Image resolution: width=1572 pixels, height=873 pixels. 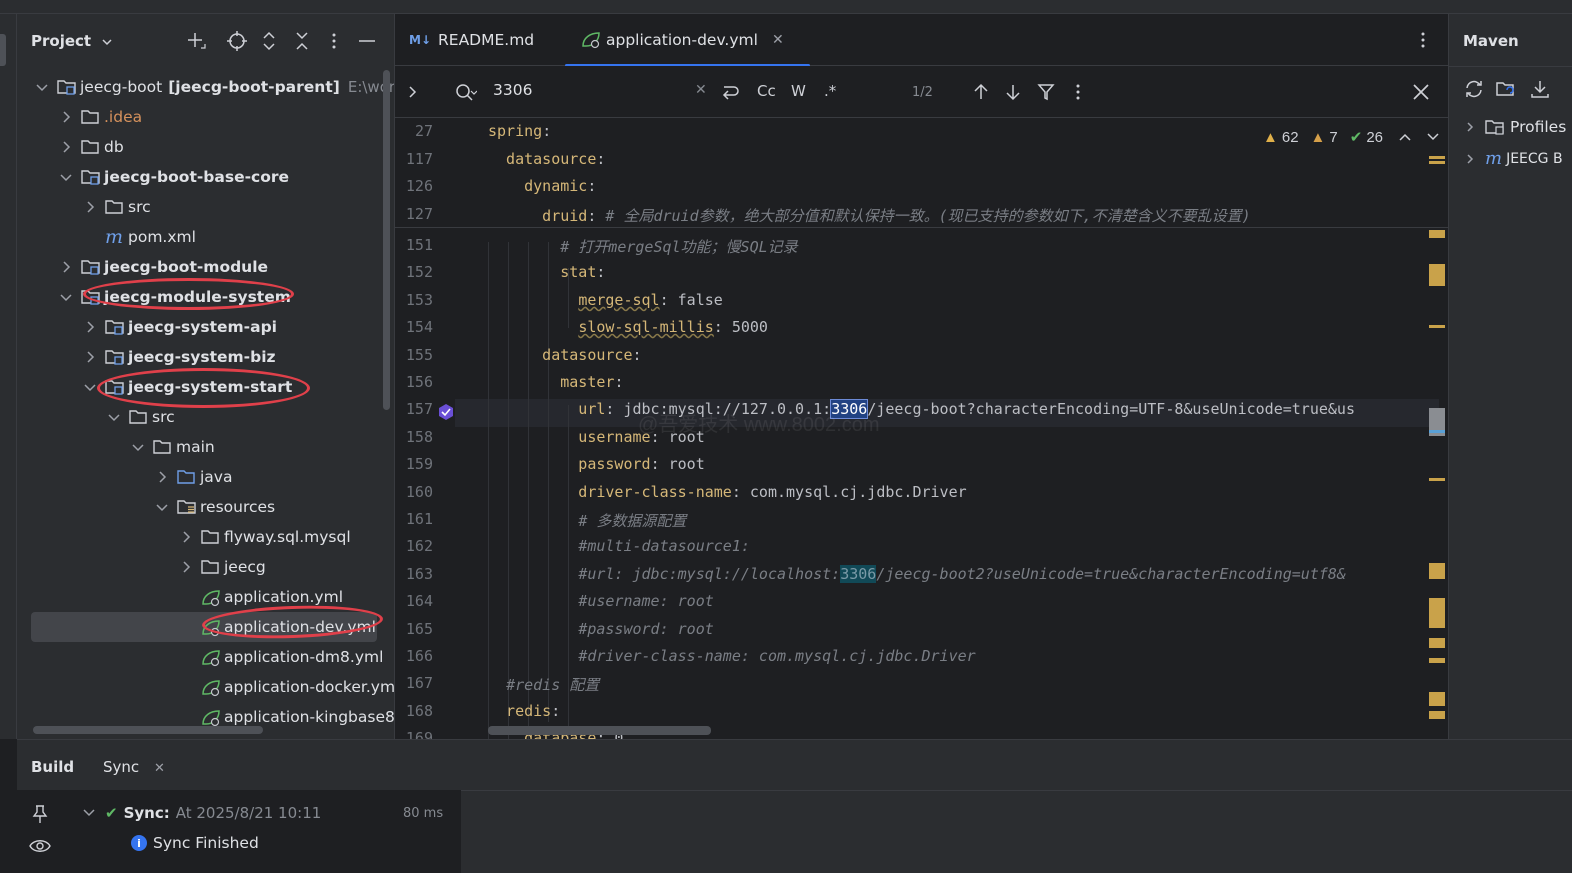 What do you see at coordinates (921, 40) in the screenshot?
I see `editor-tab-bar: M↓ README.md application-dev.yml ✕` at bounding box center [921, 40].